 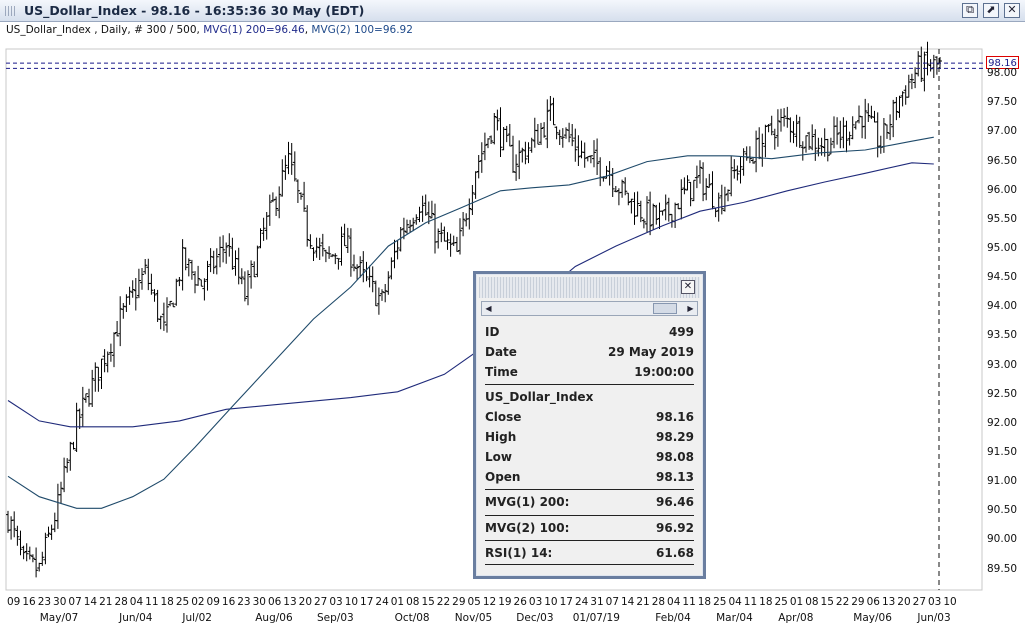 I want to click on x-month-tick-label: Jul/02, so click(x=197, y=618).